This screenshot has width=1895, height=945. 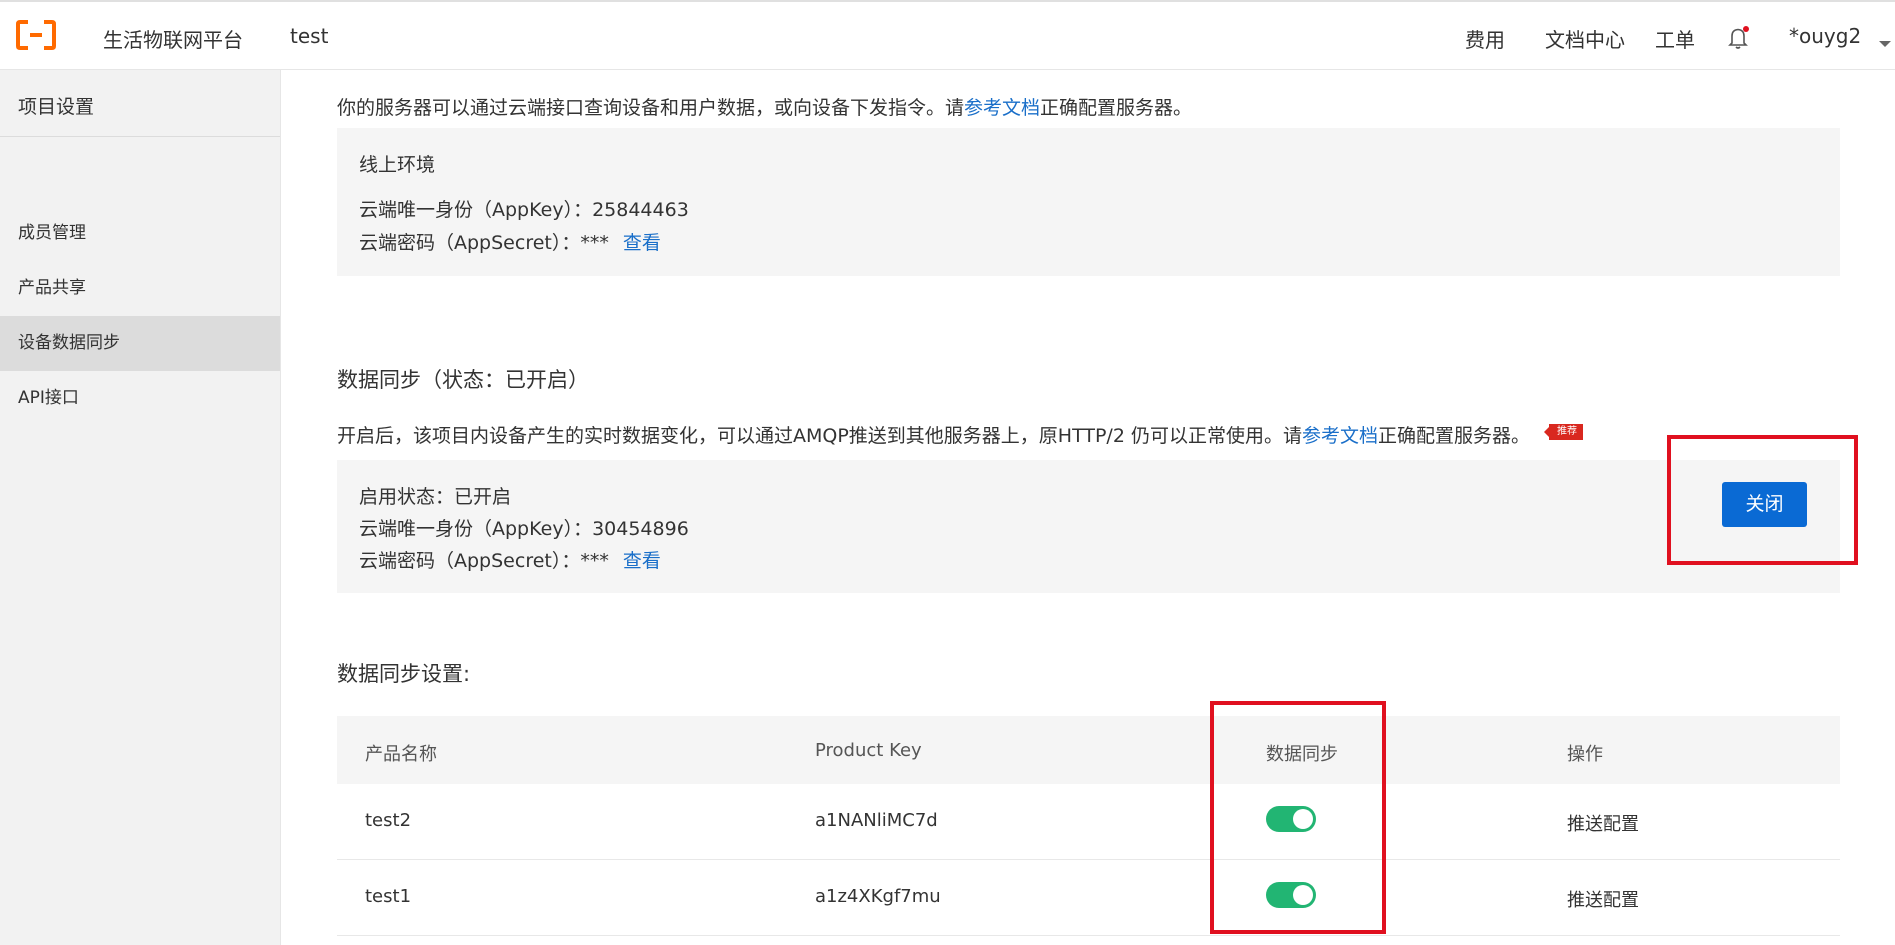 I want to click on sidebar-item-members: 成员管理, so click(x=140, y=233).